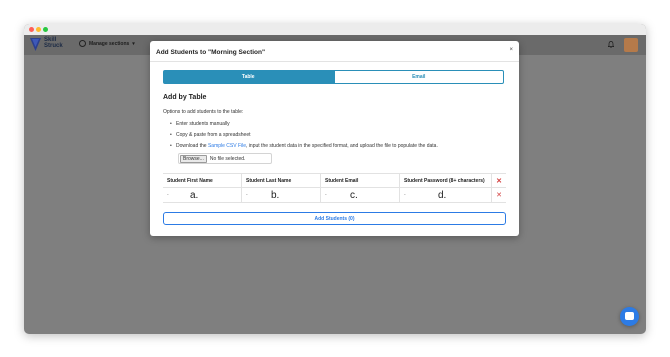  I want to click on annotation-label: d., so click(442, 195).